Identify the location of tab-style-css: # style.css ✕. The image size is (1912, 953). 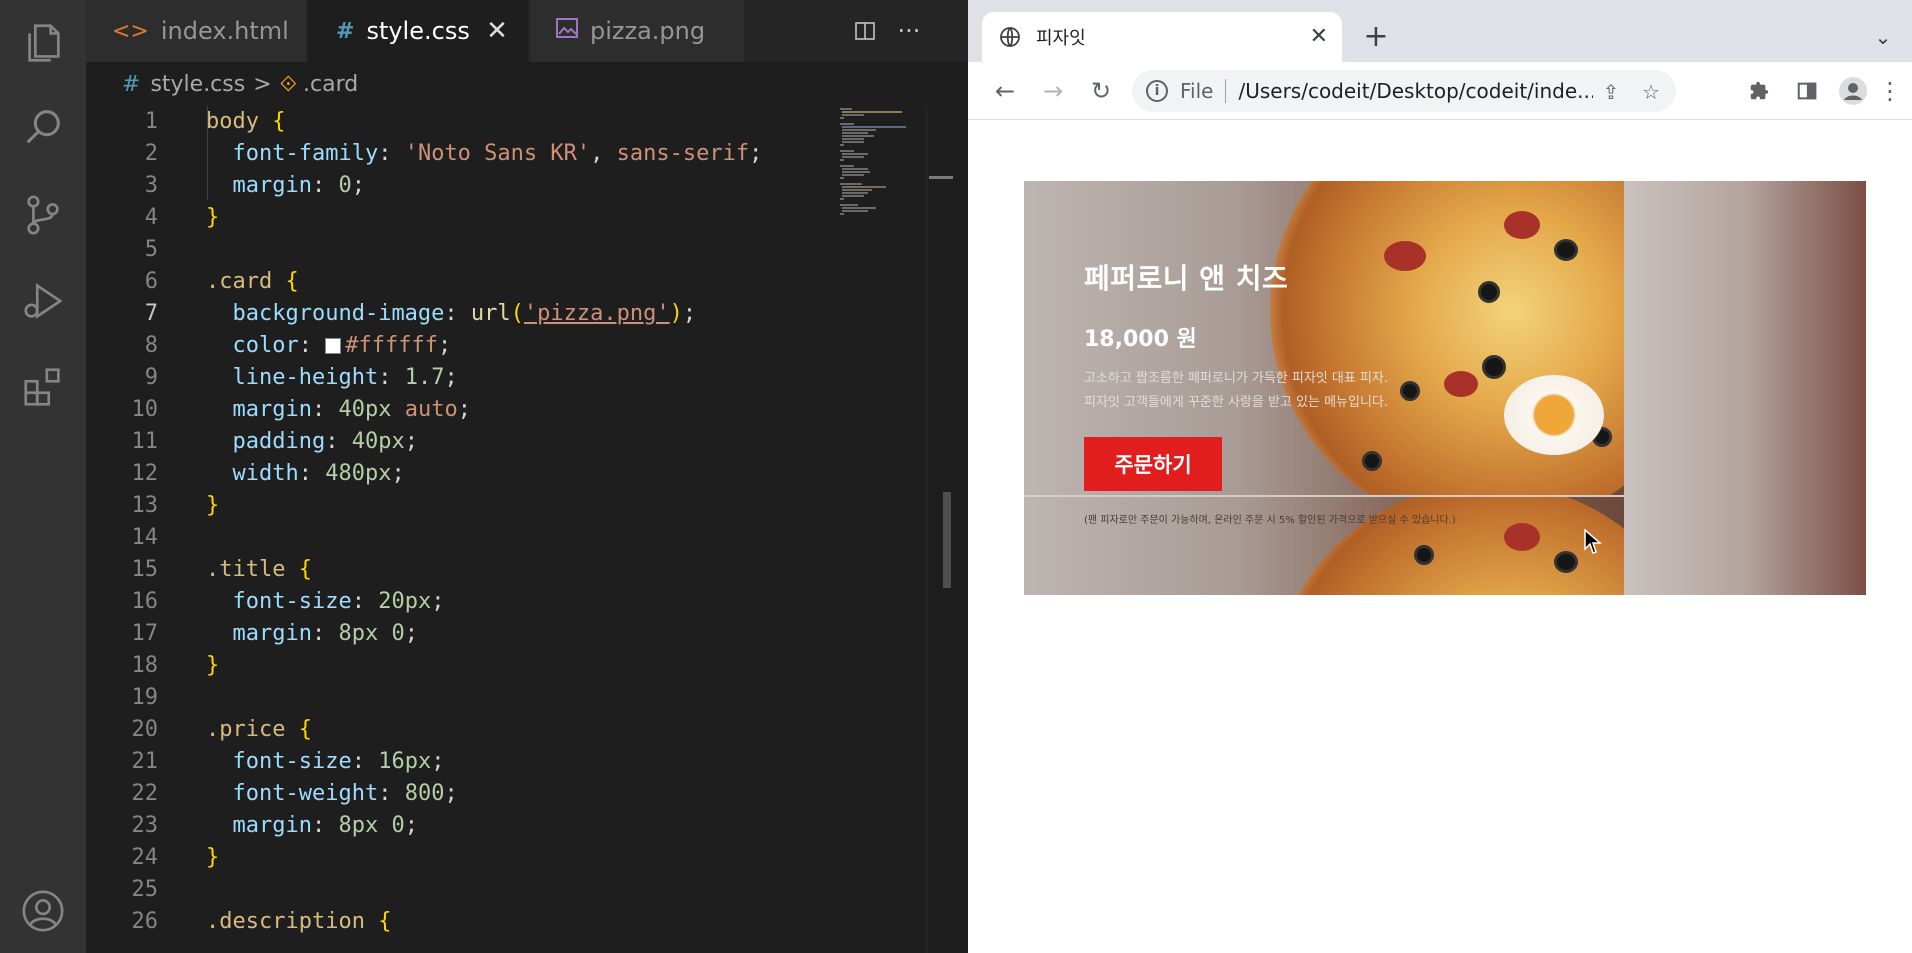
(418, 31).